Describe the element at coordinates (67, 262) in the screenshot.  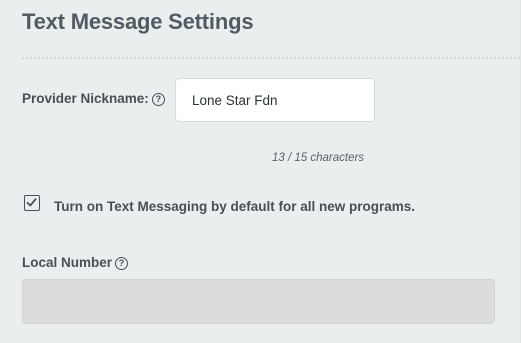
I see `local-number-label: Local Number` at that location.